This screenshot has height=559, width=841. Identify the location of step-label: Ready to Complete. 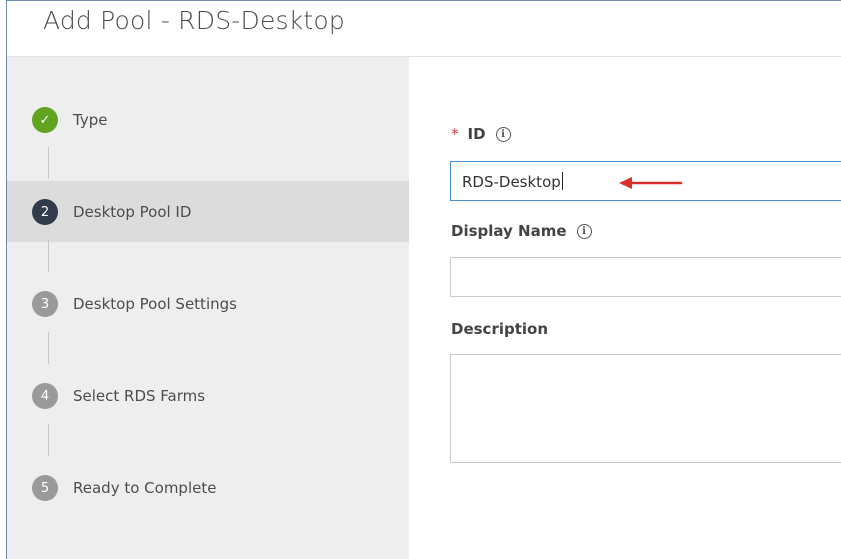
(145, 488).